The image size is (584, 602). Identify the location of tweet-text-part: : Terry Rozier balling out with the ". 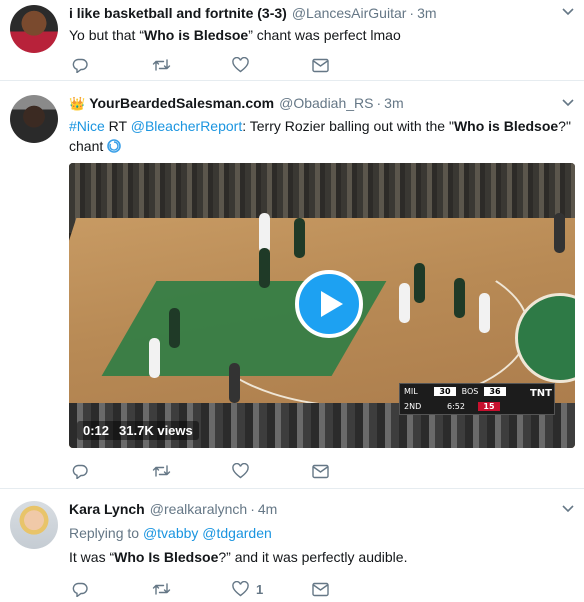
(348, 126).